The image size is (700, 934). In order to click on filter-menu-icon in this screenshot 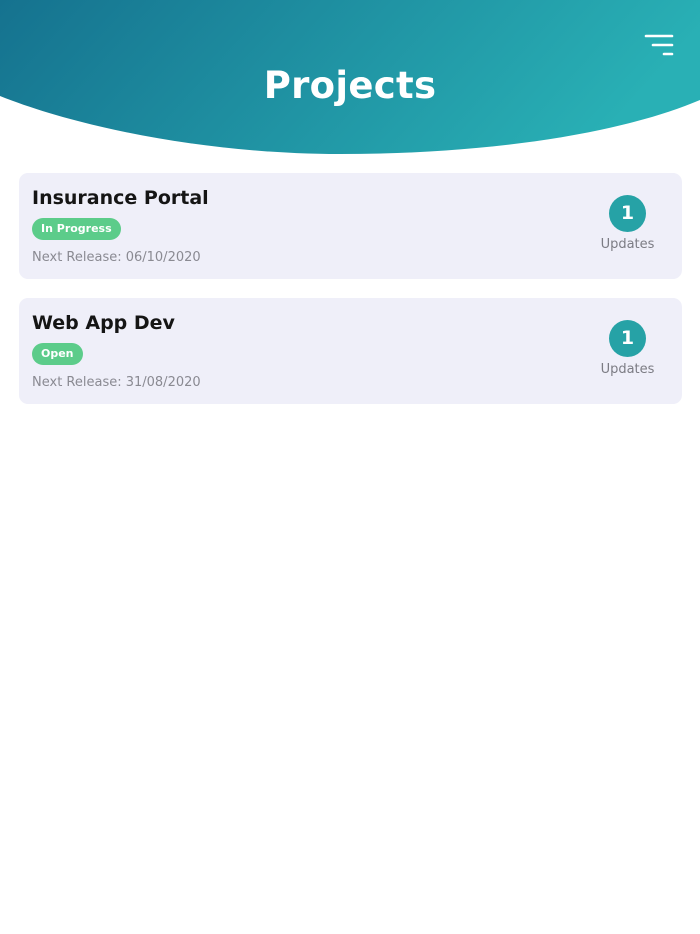, I will do `click(659, 45)`.